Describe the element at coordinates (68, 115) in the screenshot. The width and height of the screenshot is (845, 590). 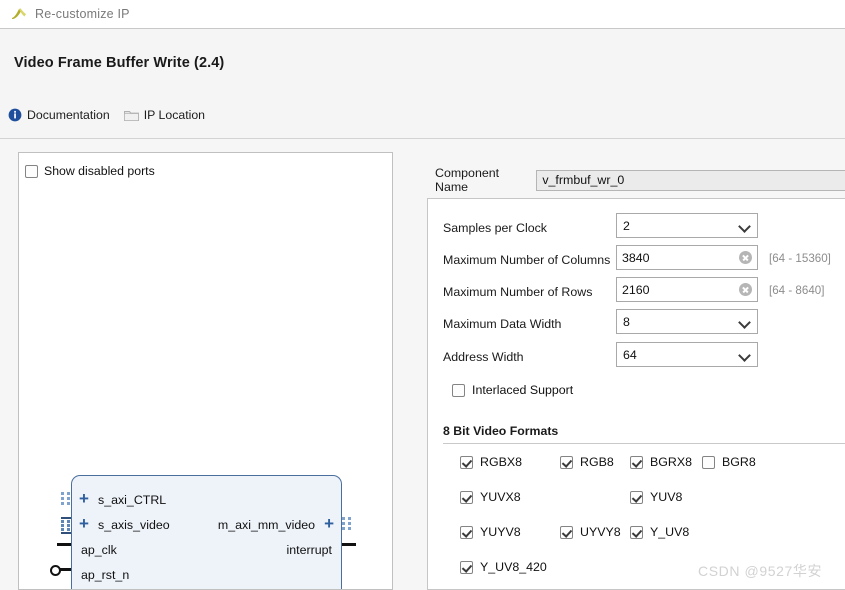
I see `documentation-link-label: Documentation` at that location.